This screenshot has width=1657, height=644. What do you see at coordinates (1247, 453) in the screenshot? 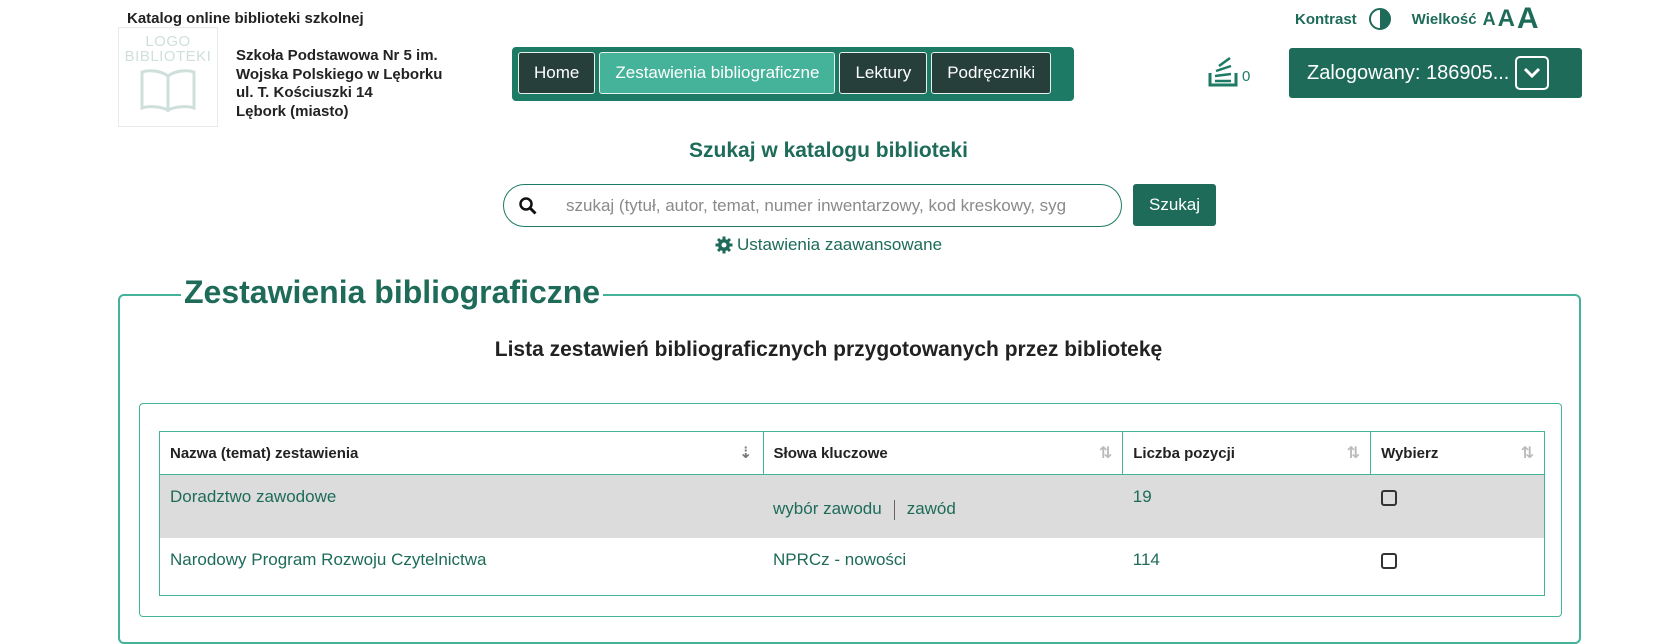
I see `column-count: Liczba pozycji ⇅` at bounding box center [1247, 453].